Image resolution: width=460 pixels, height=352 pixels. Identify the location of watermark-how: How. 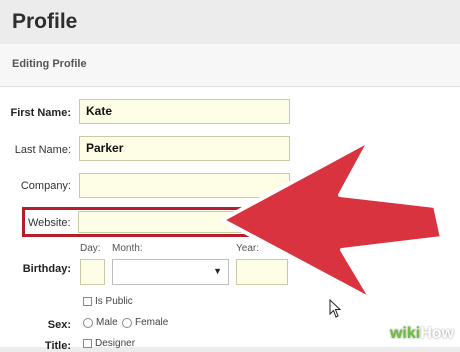
(437, 333).